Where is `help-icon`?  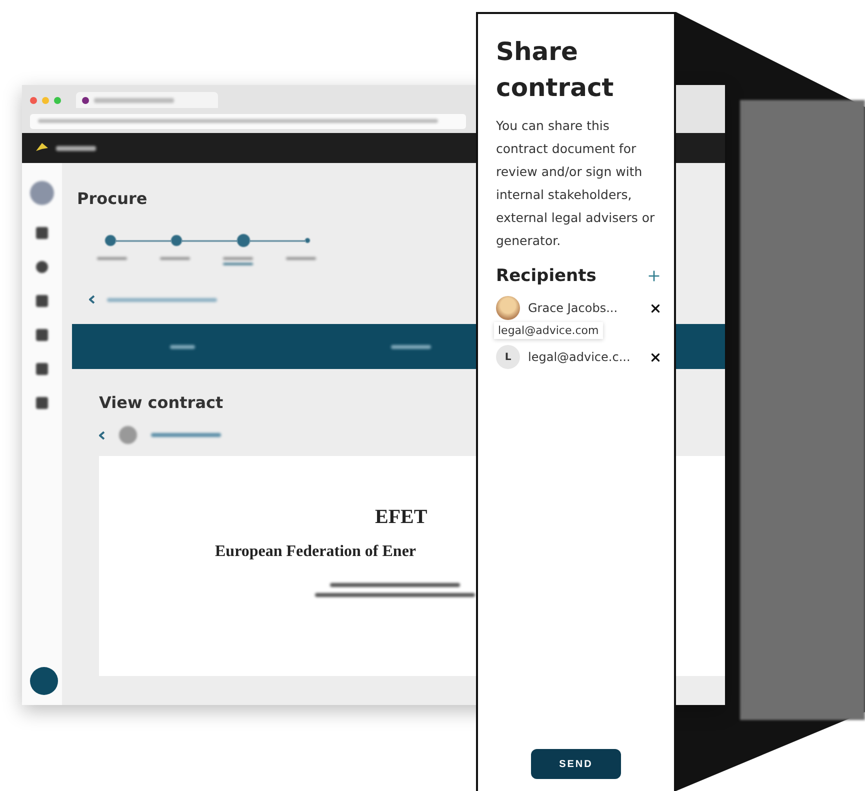
help-icon is located at coordinates (44, 681).